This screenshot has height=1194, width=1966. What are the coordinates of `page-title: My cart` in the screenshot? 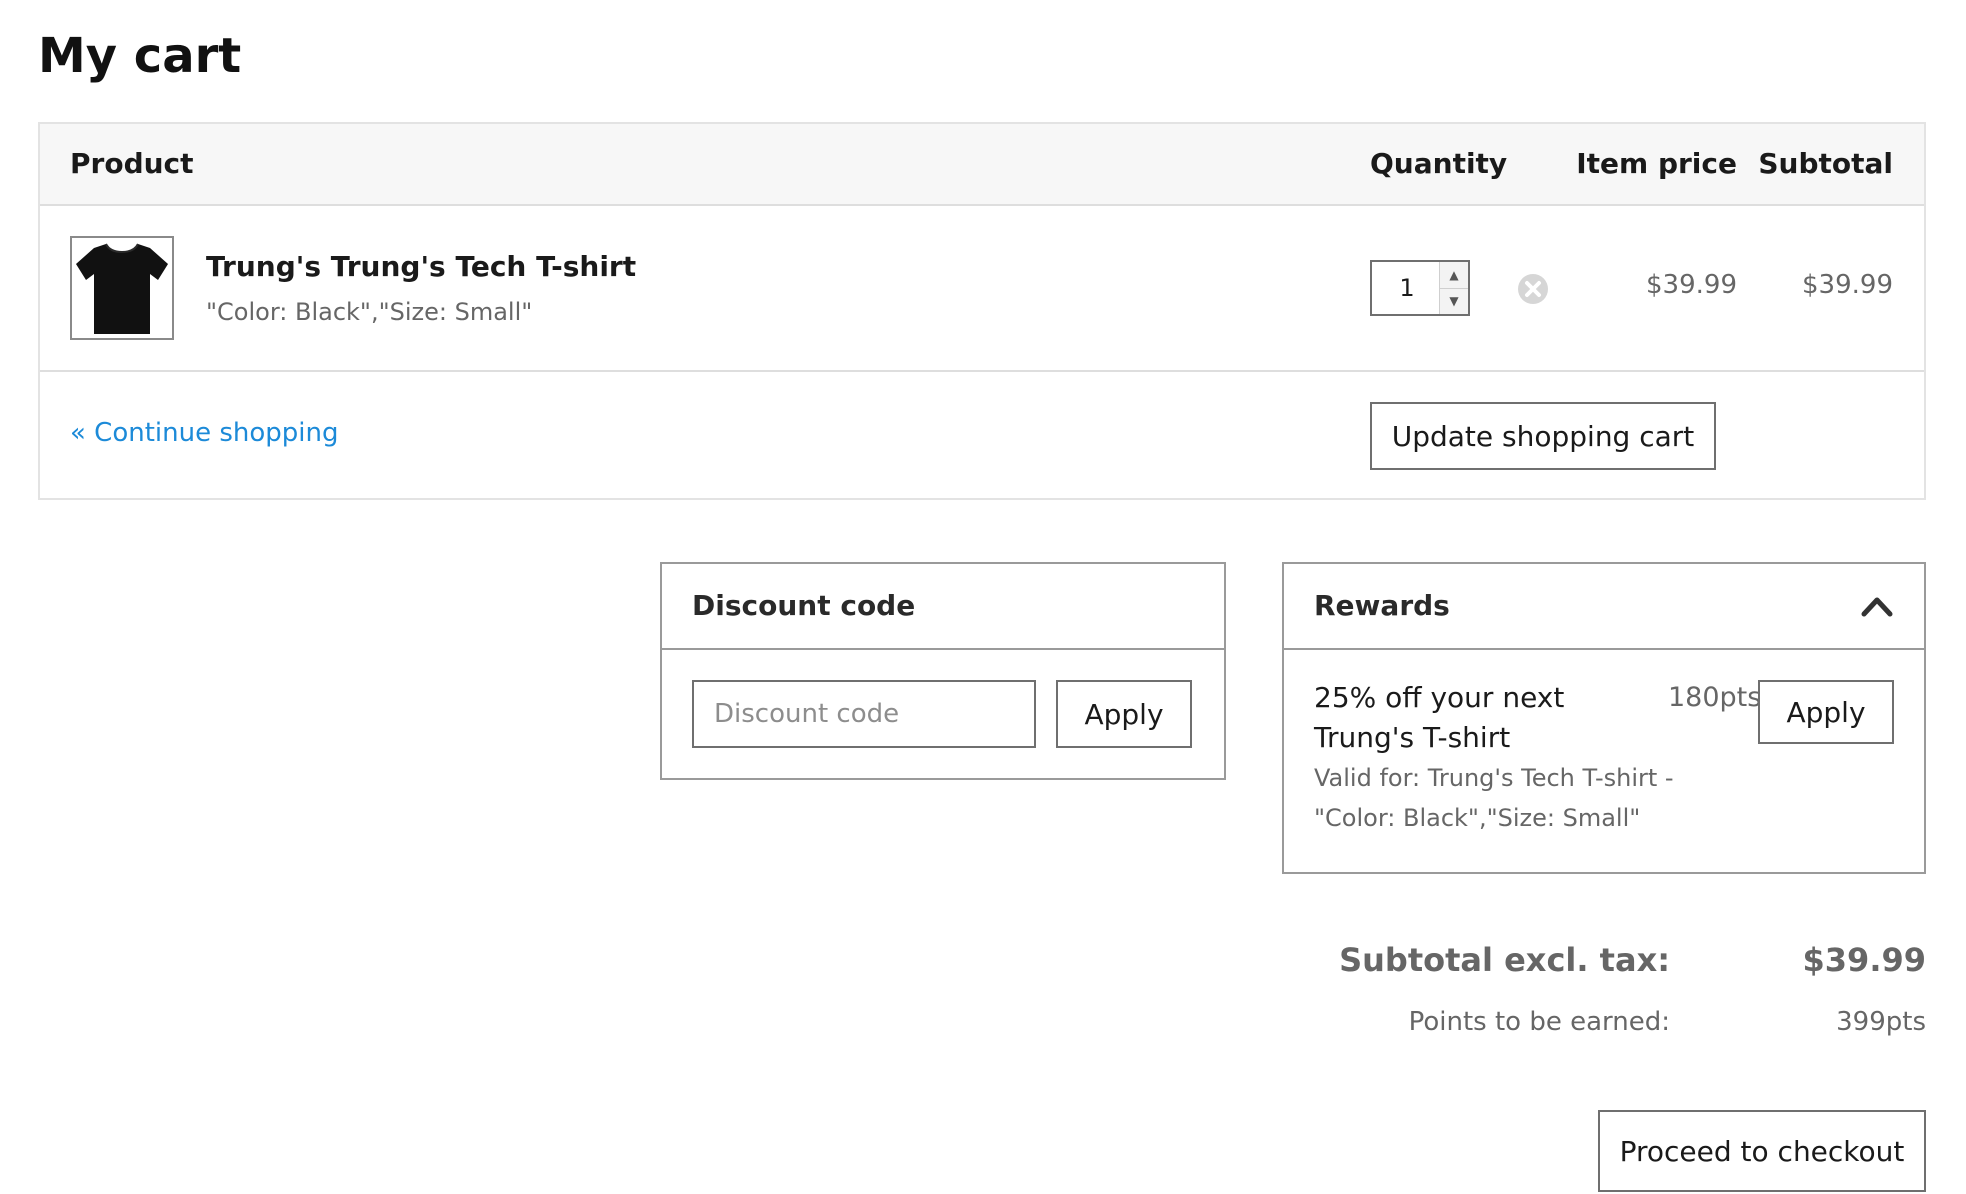 It's located at (140, 56).